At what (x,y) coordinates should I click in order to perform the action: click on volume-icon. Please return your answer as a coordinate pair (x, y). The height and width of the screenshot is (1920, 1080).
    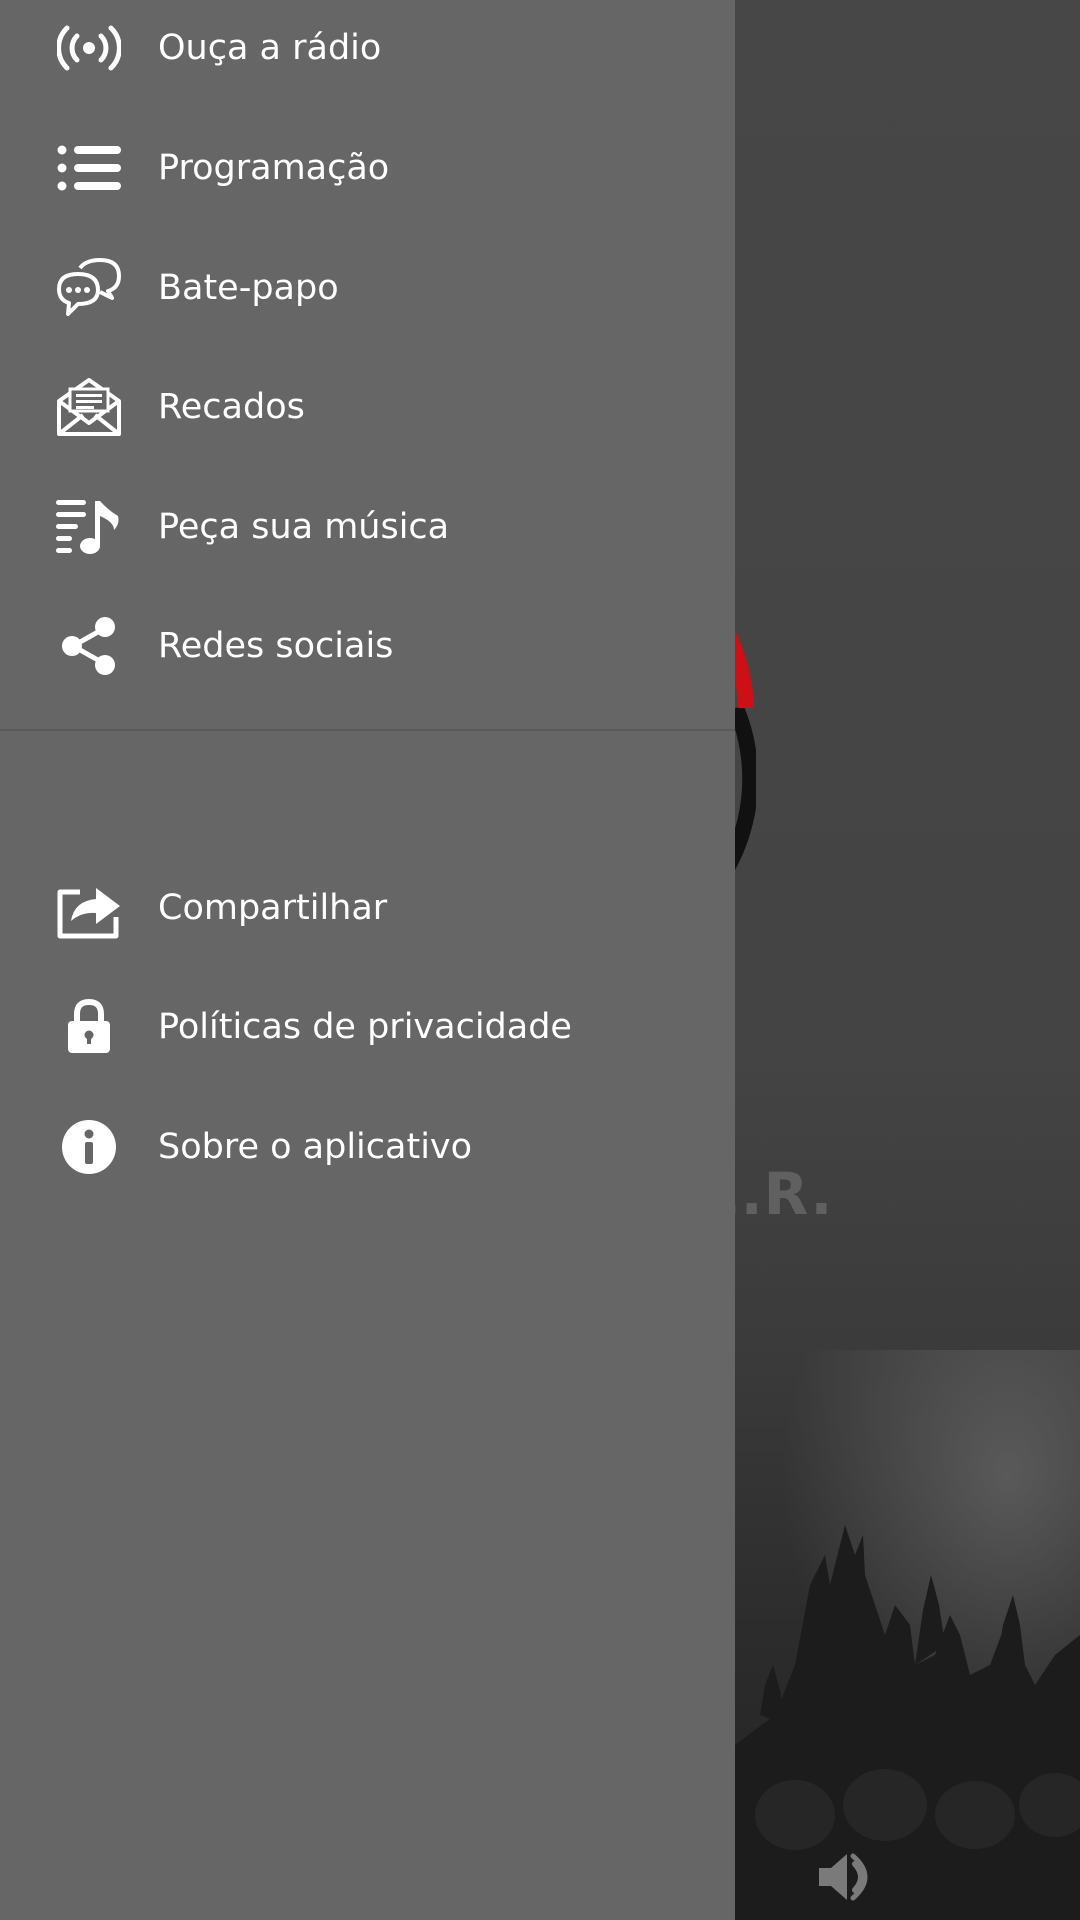
    Looking at the image, I should click on (847, 1877).